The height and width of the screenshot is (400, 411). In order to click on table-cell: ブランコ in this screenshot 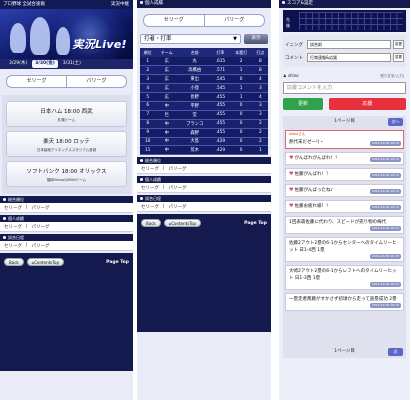, I will do `click(195, 124)`.